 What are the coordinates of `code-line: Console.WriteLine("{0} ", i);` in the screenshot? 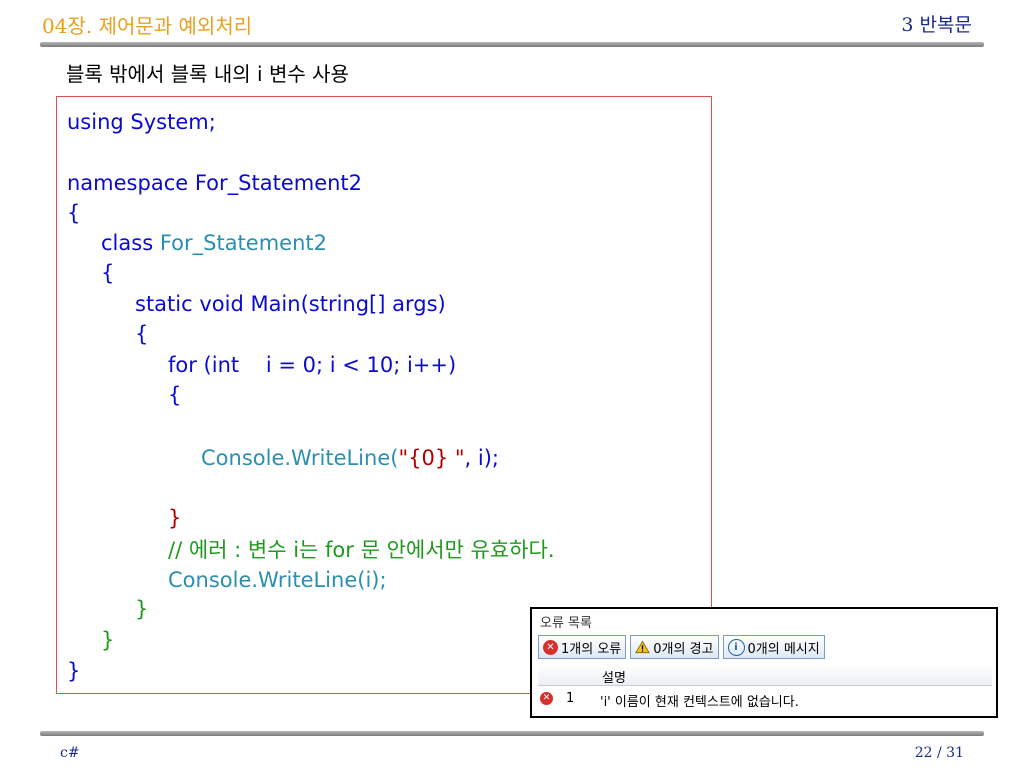 It's located at (350, 458).